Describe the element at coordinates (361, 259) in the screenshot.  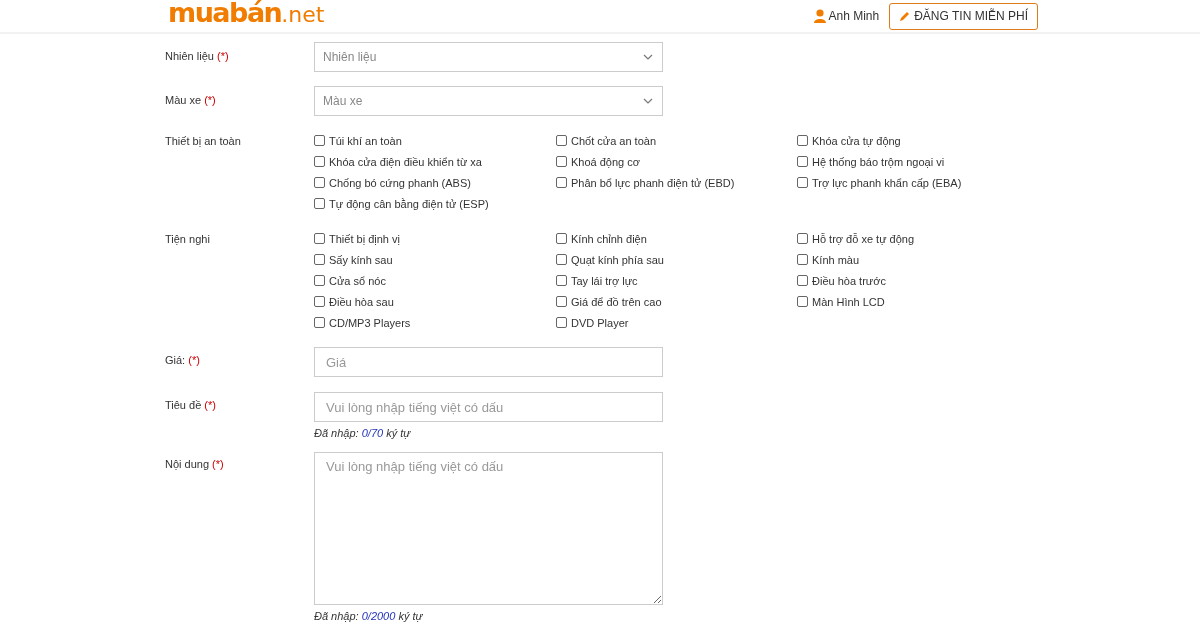
I see `checkbox-label: Sấy kính sau` at that location.